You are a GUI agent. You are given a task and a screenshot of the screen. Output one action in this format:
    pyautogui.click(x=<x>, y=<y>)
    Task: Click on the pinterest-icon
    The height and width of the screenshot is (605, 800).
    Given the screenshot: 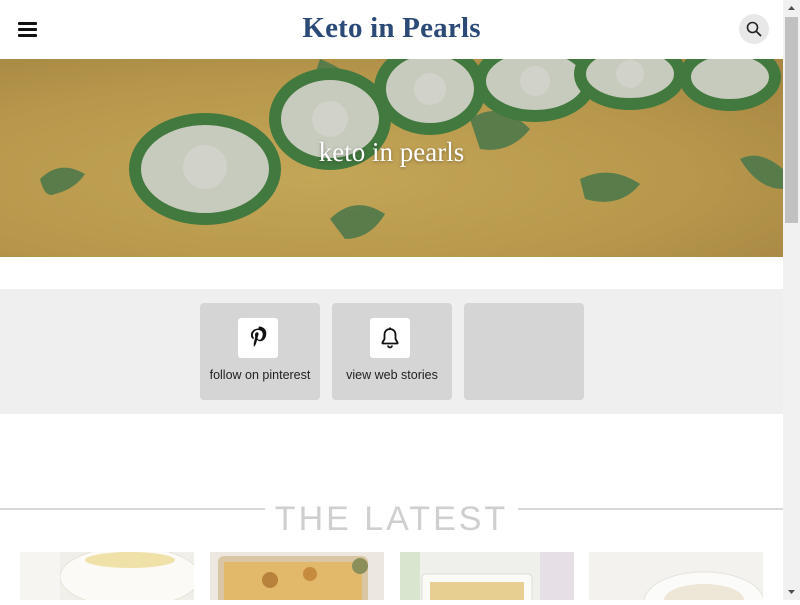 What is the action you would take?
    pyautogui.click(x=258, y=336)
    